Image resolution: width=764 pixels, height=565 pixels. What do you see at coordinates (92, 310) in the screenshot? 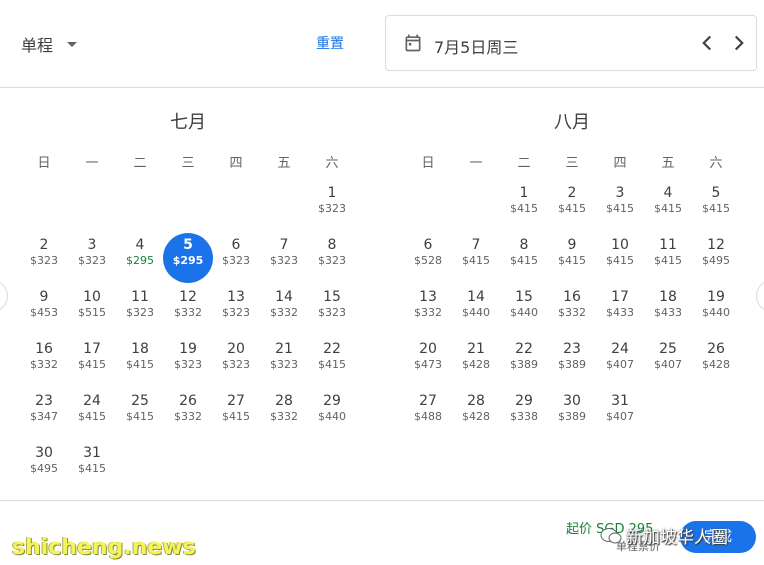
I see `day-cell: 10 $515` at bounding box center [92, 310].